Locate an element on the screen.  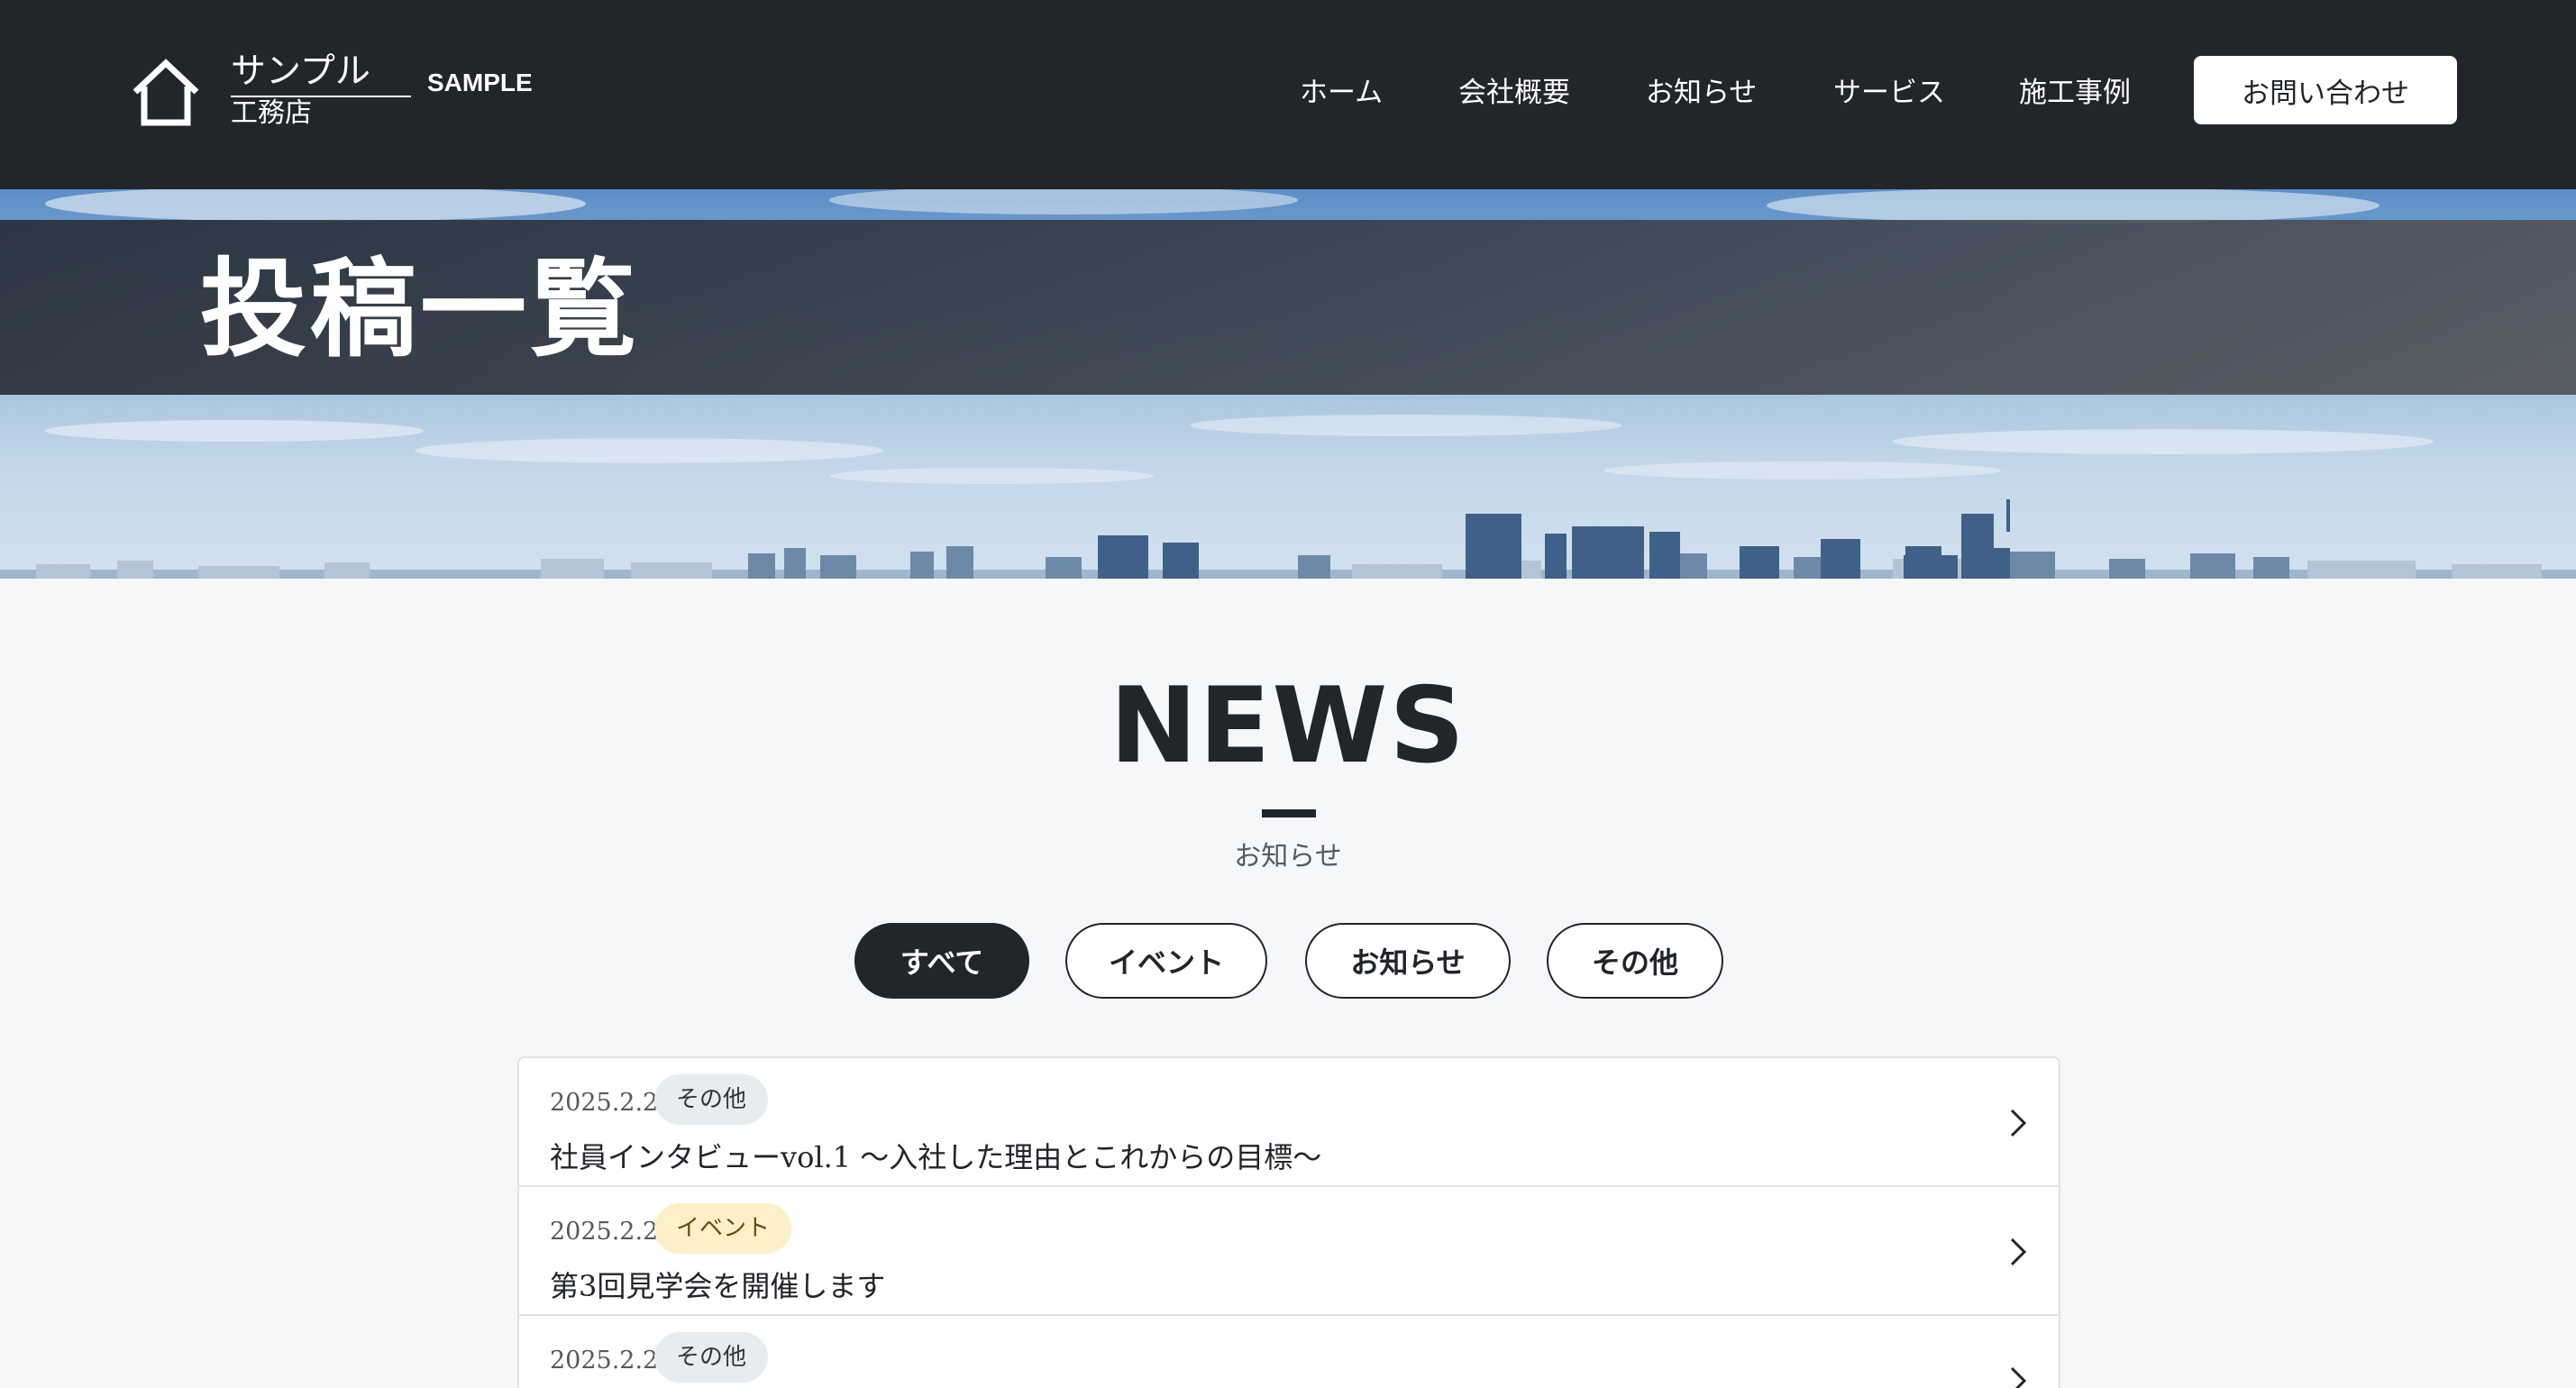
contact-button: お問い合わせ is located at coordinates (2325, 90).